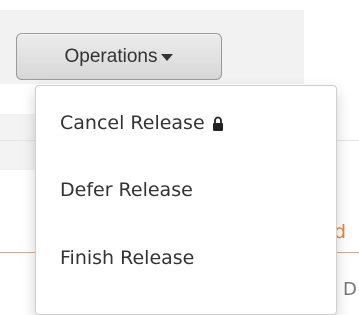 The width and height of the screenshot is (359, 315). I want to click on menu-item-cancel-release: Cancel Release, so click(142, 123).